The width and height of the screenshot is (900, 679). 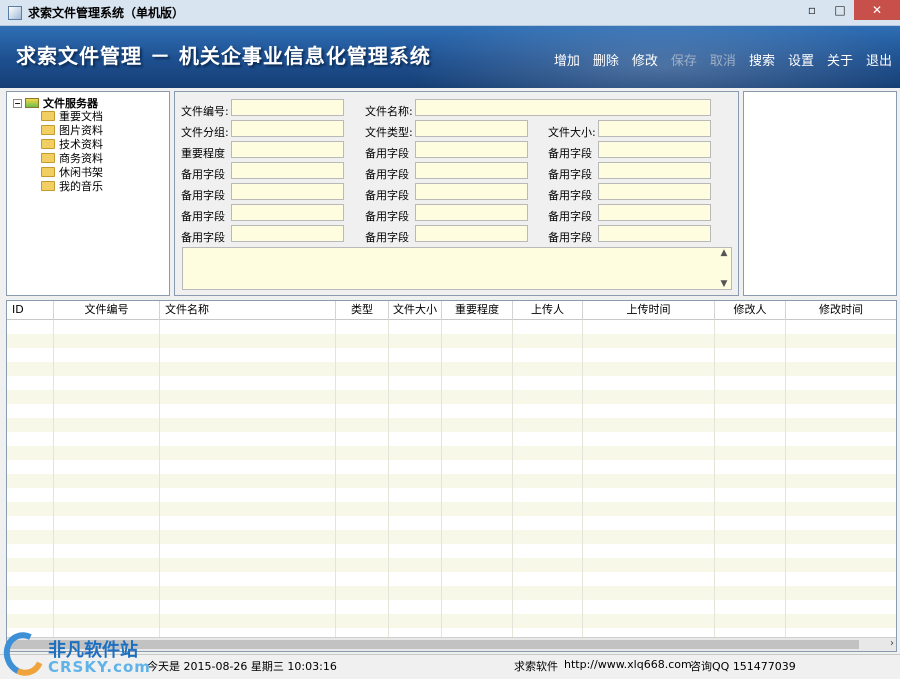 What do you see at coordinates (72, 144) in the screenshot?
I see `tree-item-tech: 技术资料` at bounding box center [72, 144].